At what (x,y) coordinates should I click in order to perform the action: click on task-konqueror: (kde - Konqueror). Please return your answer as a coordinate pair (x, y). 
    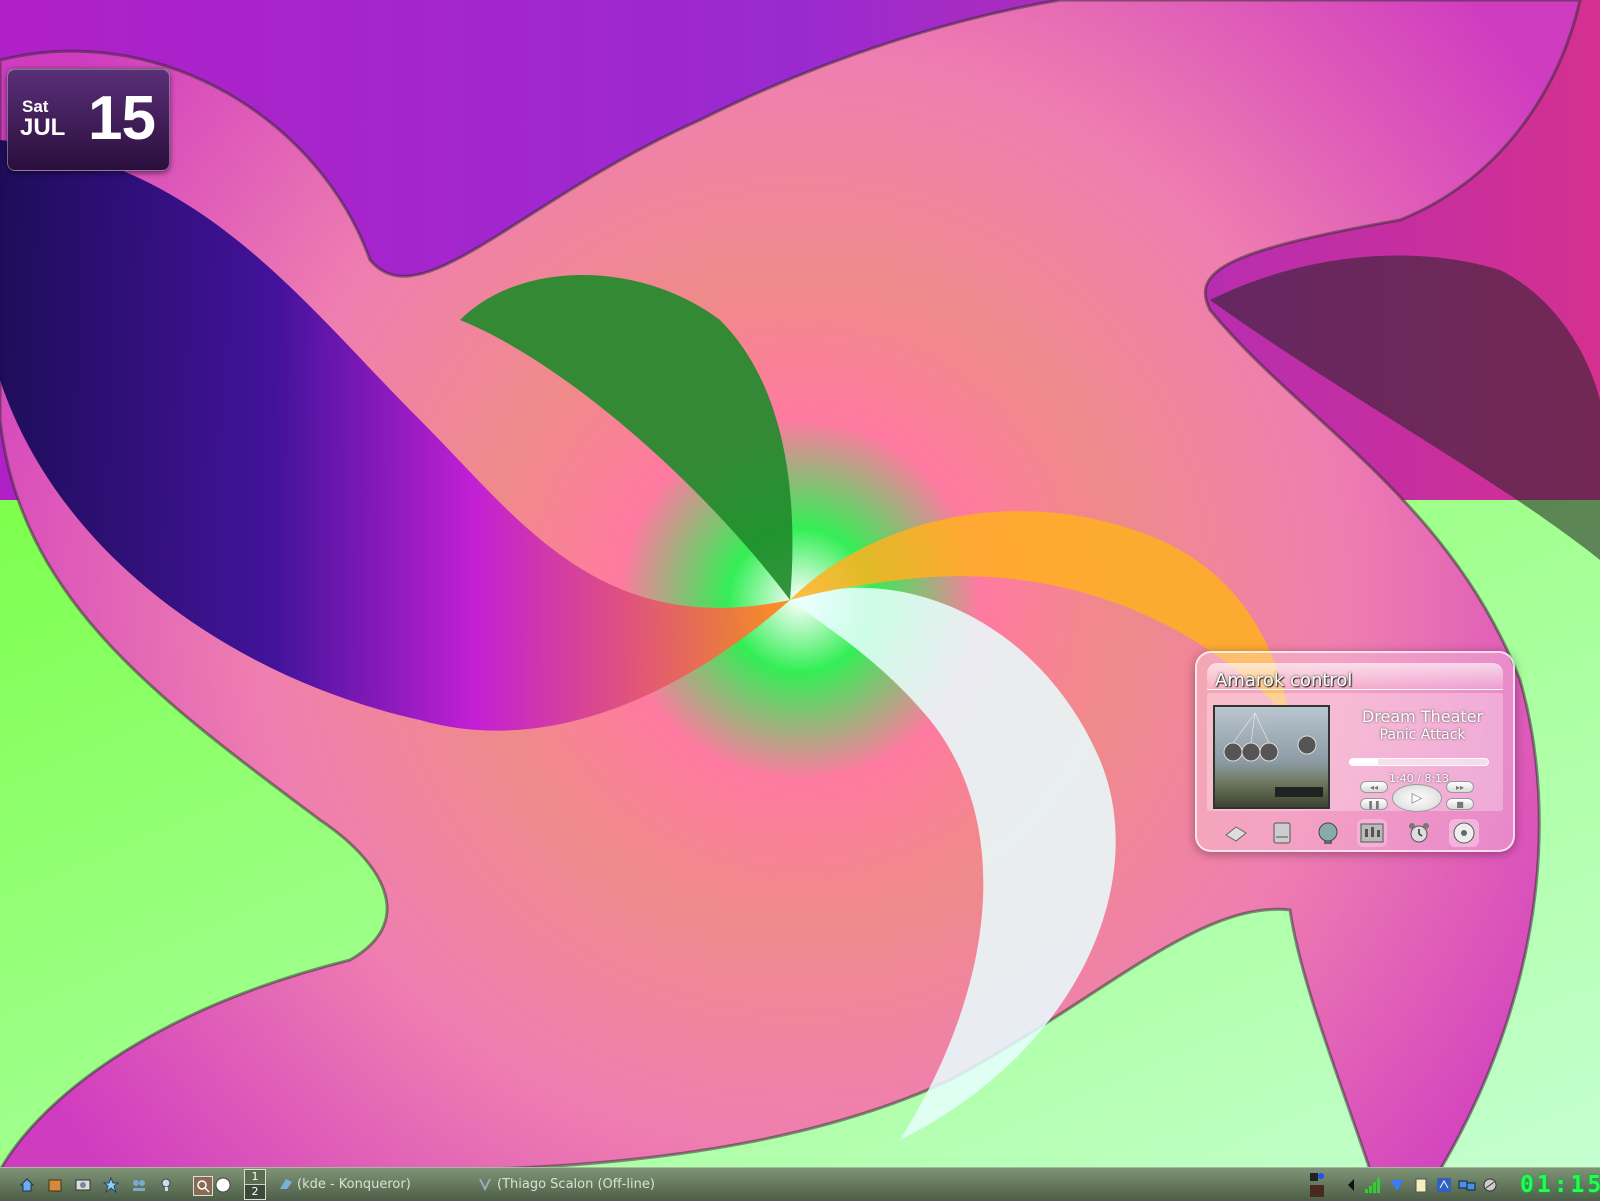
    Looking at the image, I should click on (354, 1184).